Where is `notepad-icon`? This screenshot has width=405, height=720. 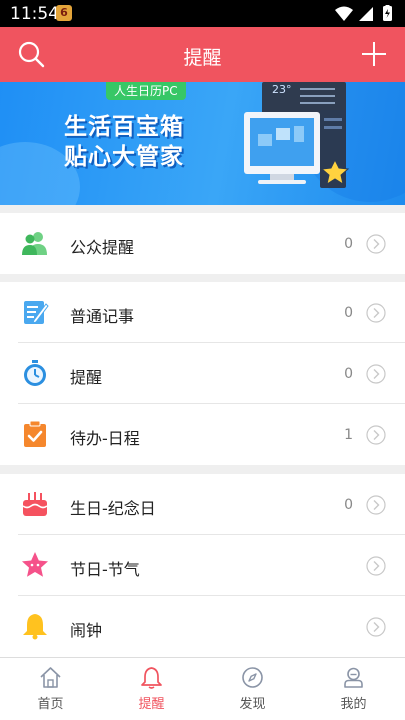
notepad-icon is located at coordinates (36, 312).